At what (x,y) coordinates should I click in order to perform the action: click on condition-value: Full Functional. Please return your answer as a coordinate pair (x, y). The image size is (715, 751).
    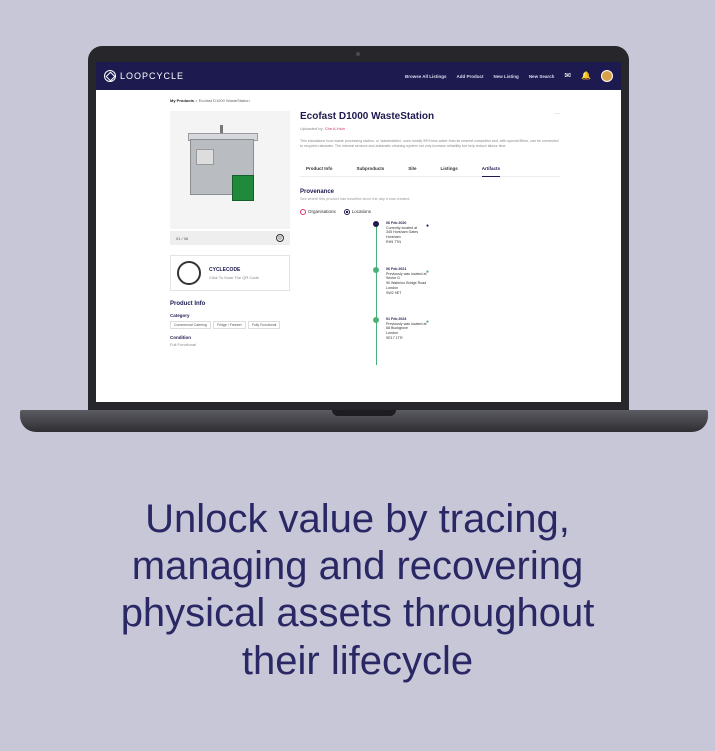
    Looking at the image, I should click on (183, 344).